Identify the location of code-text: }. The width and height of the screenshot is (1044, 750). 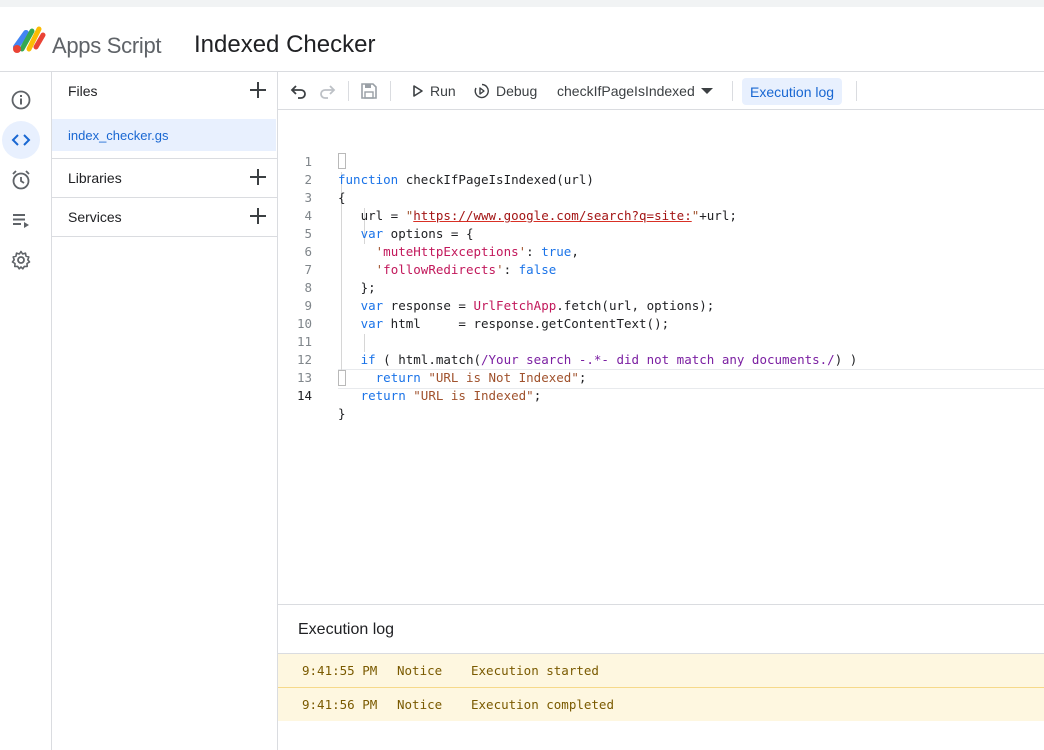
(342, 413).